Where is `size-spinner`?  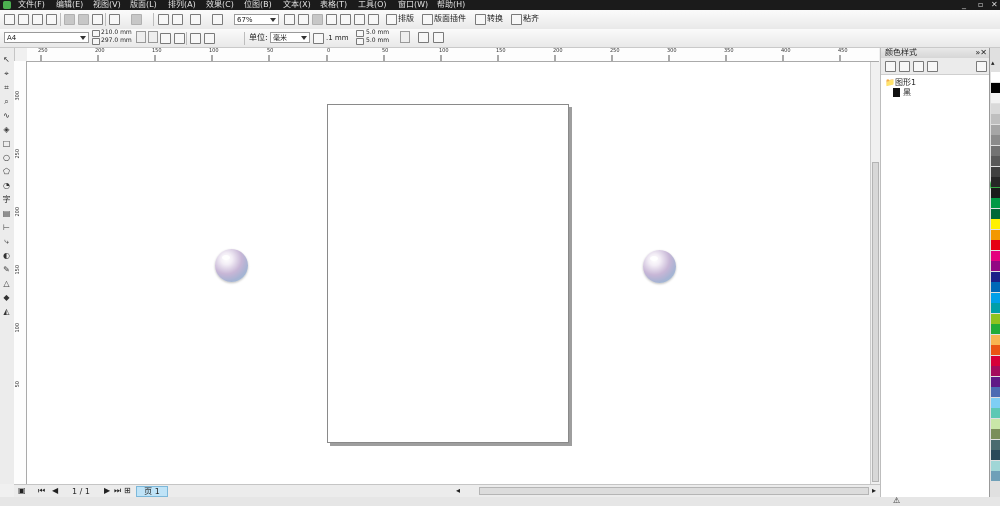 size-spinner is located at coordinates (141, 37).